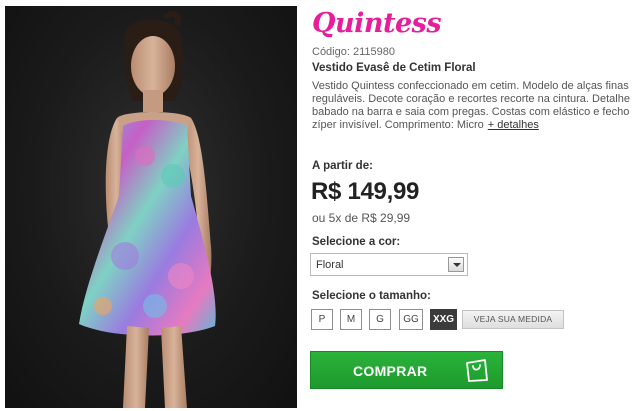  What do you see at coordinates (356, 242) in the screenshot?
I see `color-label: Selecione a cor:` at bounding box center [356, 242].